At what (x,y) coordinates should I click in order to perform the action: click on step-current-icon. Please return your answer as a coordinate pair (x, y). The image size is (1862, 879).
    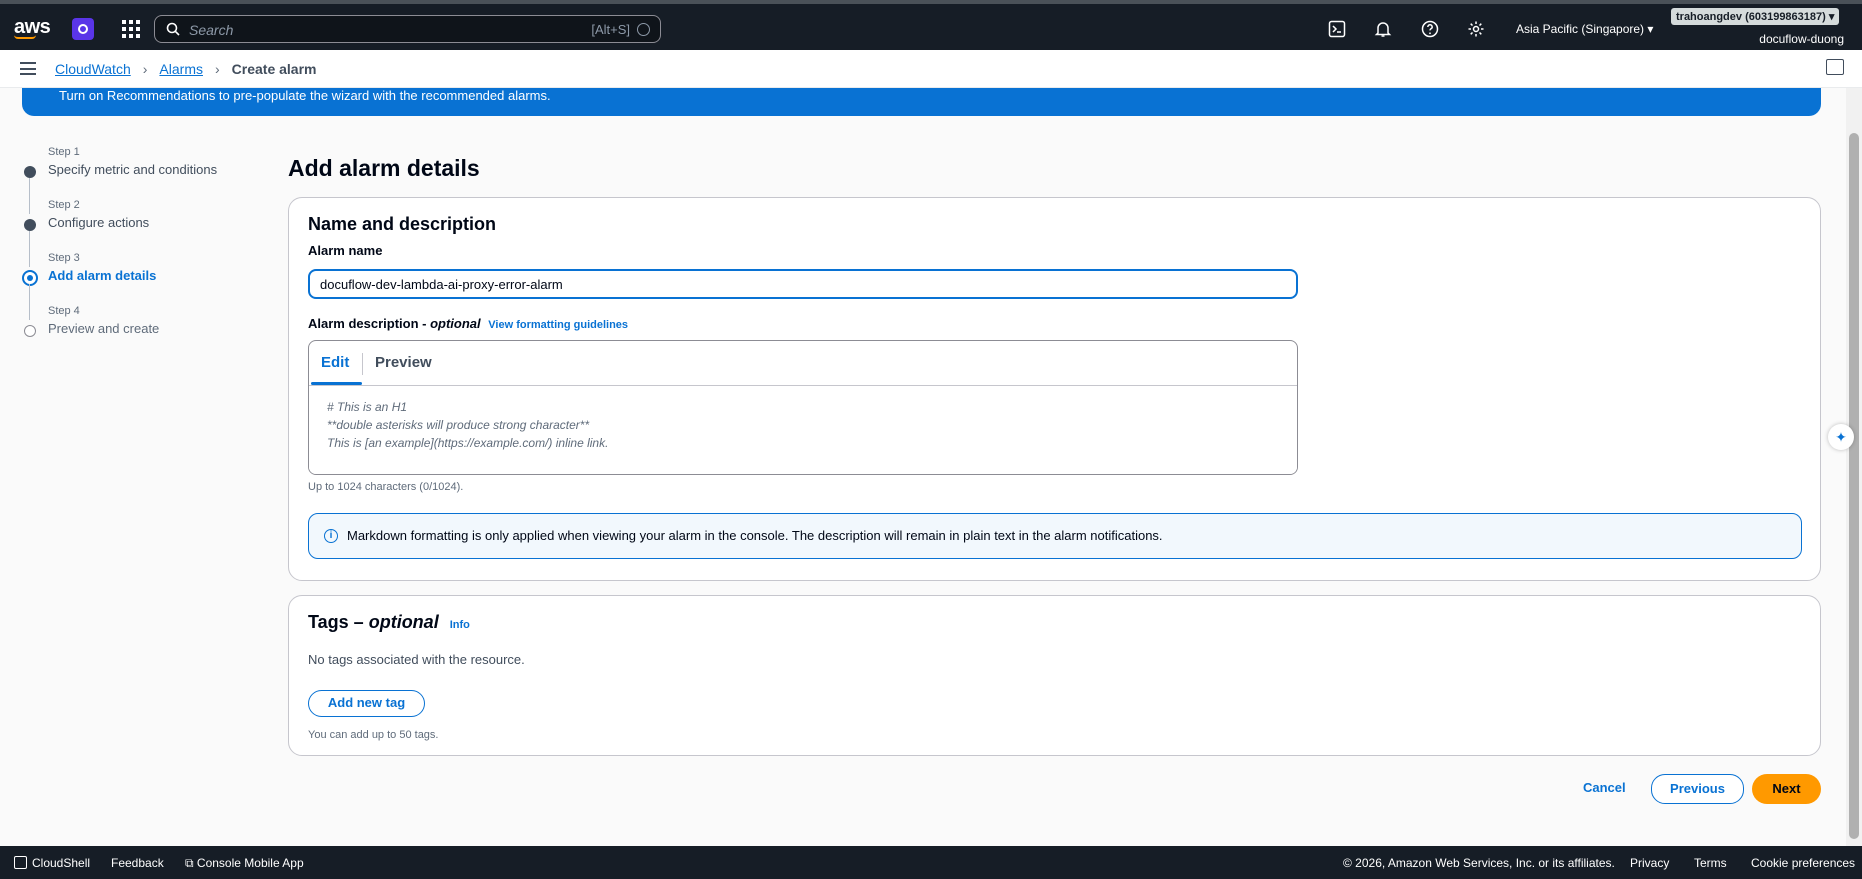
    Looking at the image, I should click on (30, 278).